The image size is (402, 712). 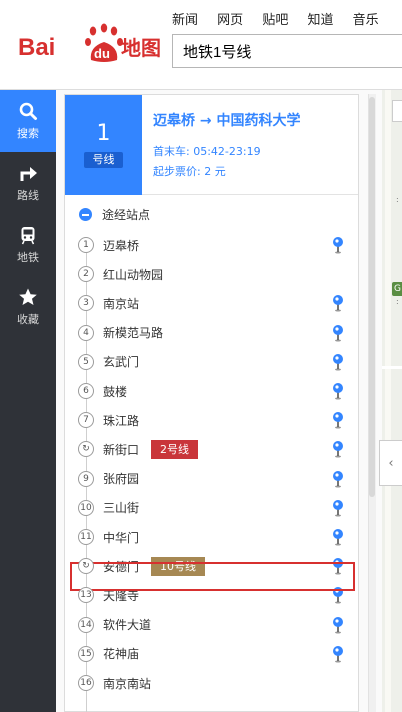 What do you see at coordinates (86, 683) in the screenshot?
I see `station-number: 16` at bounding box center [86, 683].